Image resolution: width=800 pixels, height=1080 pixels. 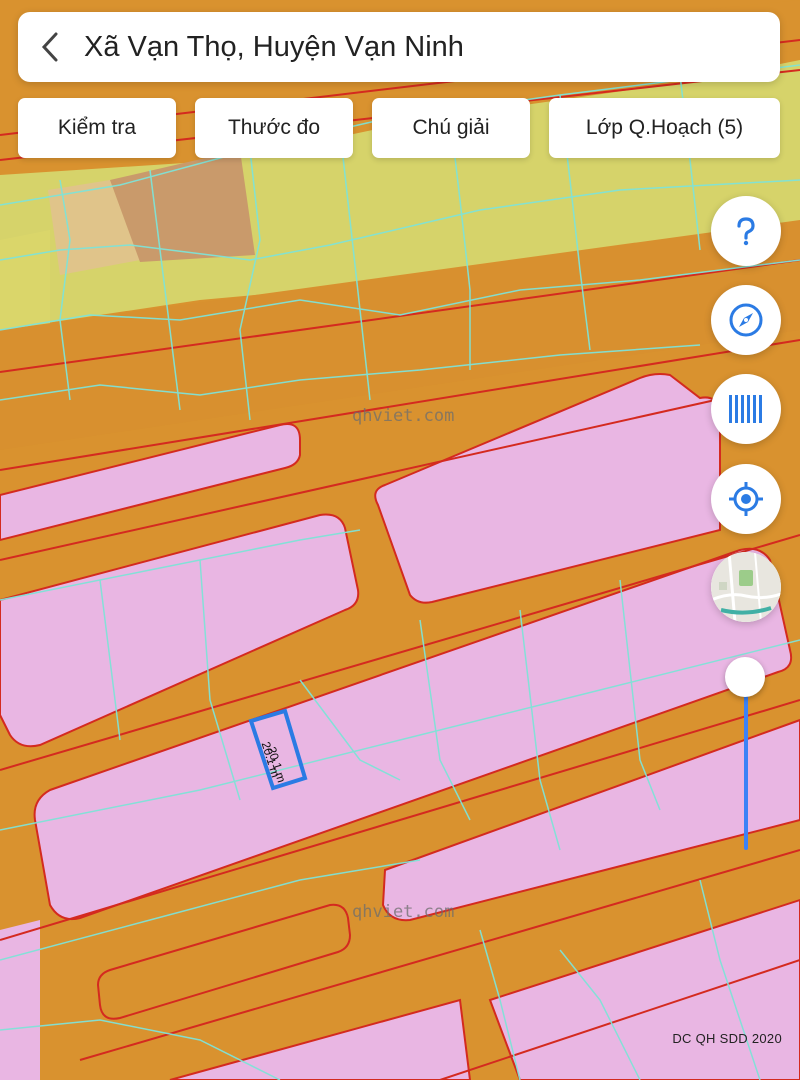 I want to click on back-arrow-icon, so click(x=49, y=47).